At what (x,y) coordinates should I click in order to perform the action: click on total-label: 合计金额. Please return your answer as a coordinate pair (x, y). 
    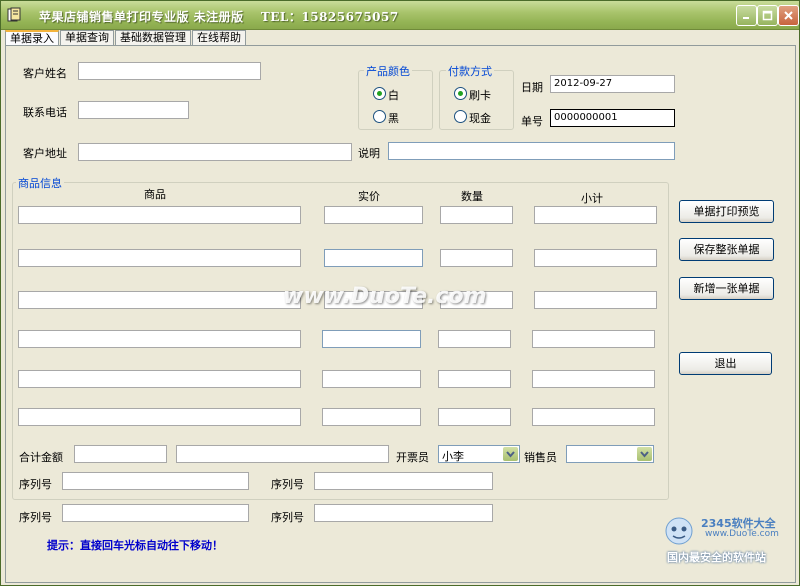
    Looking at the image, I should click on (41, 457).